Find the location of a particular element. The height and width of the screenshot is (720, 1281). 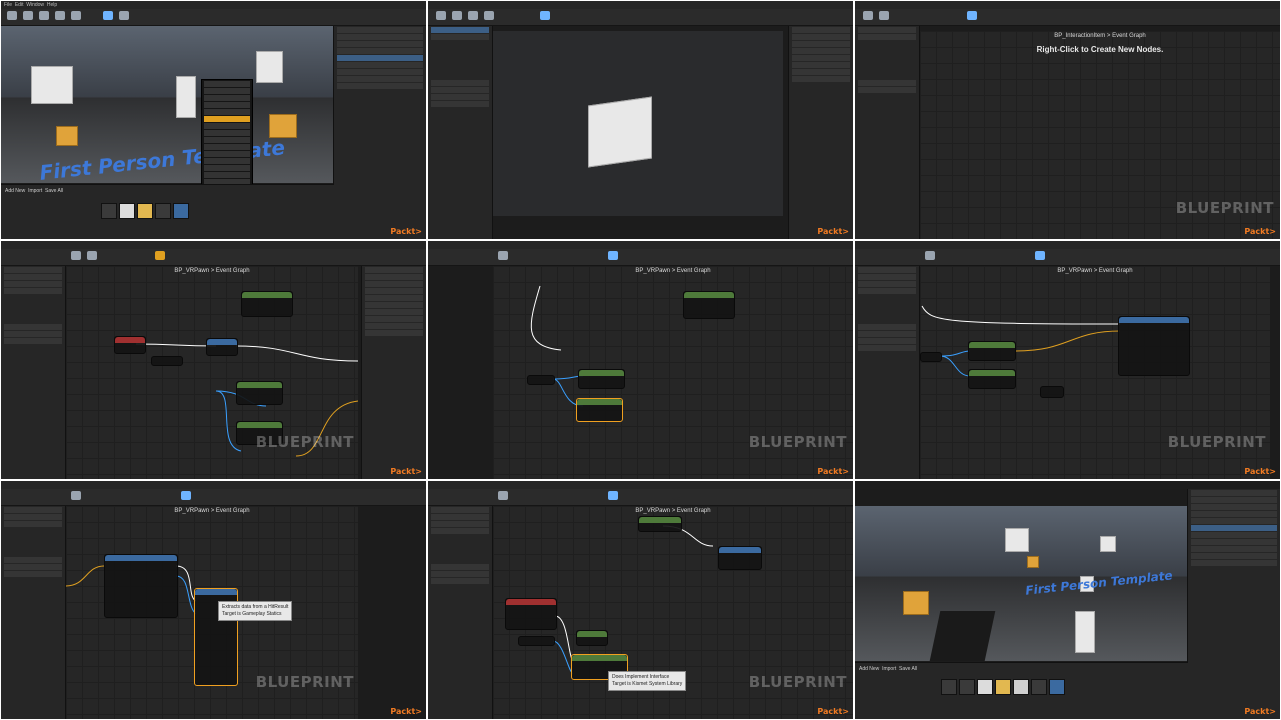

browse-icon is located at coordinates (473, 15).